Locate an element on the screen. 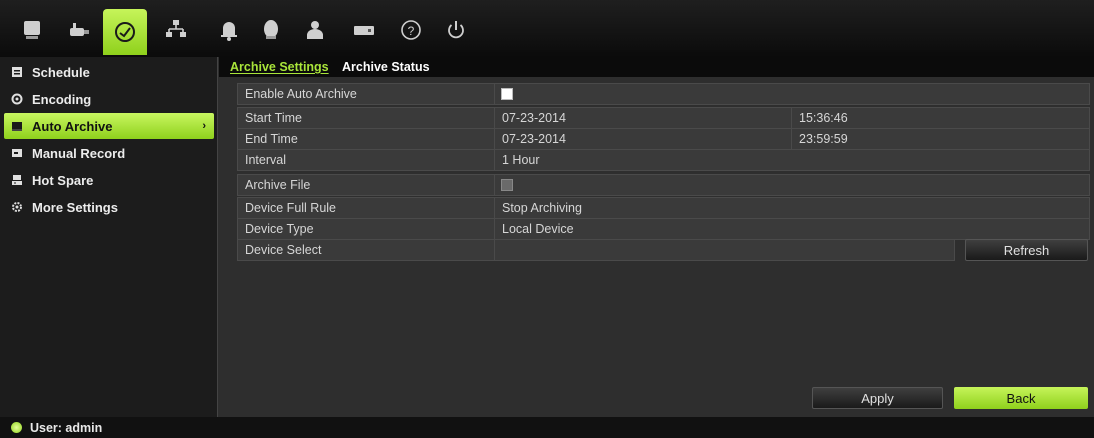  start-date-field: 07-23-2014 is located at coordinates (643, 118).